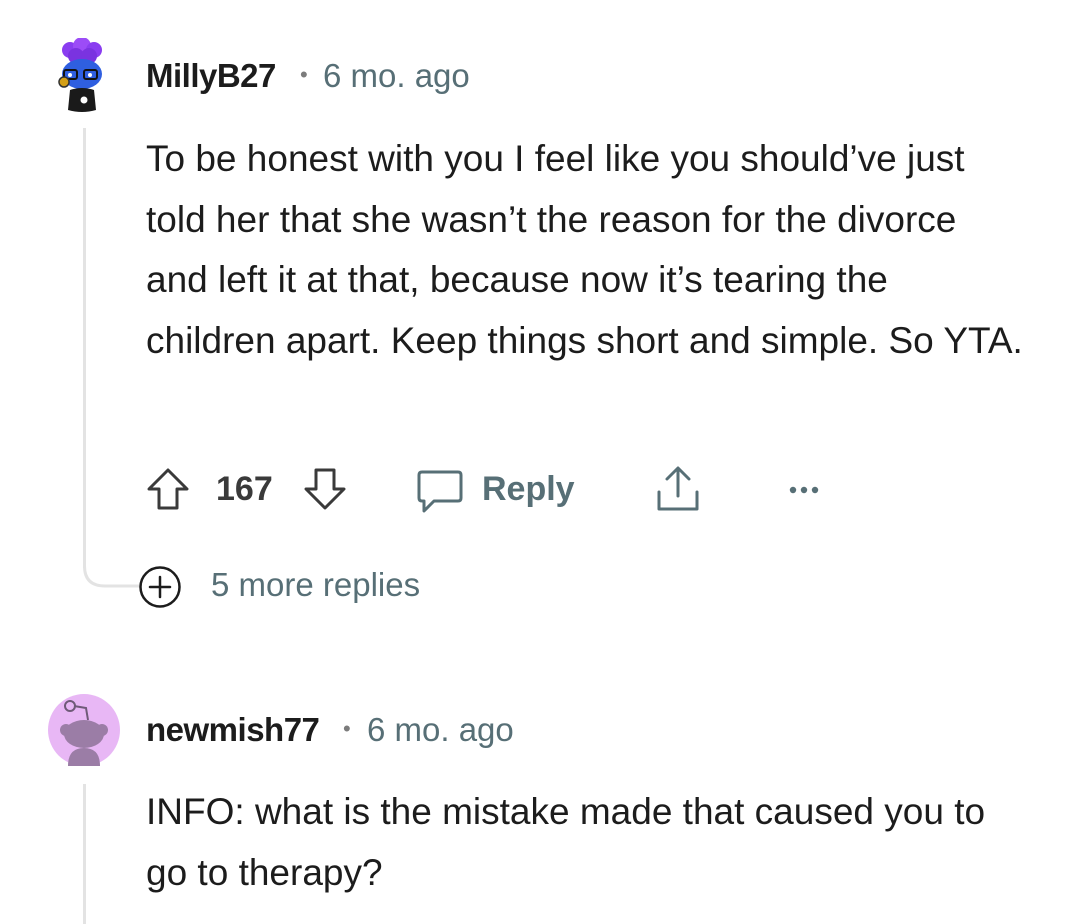 This screenshot has height=924, width=1080. Describe the element at coordinates (233, 730) in the screenshot. I see `comment-author: newmish77` at that location.